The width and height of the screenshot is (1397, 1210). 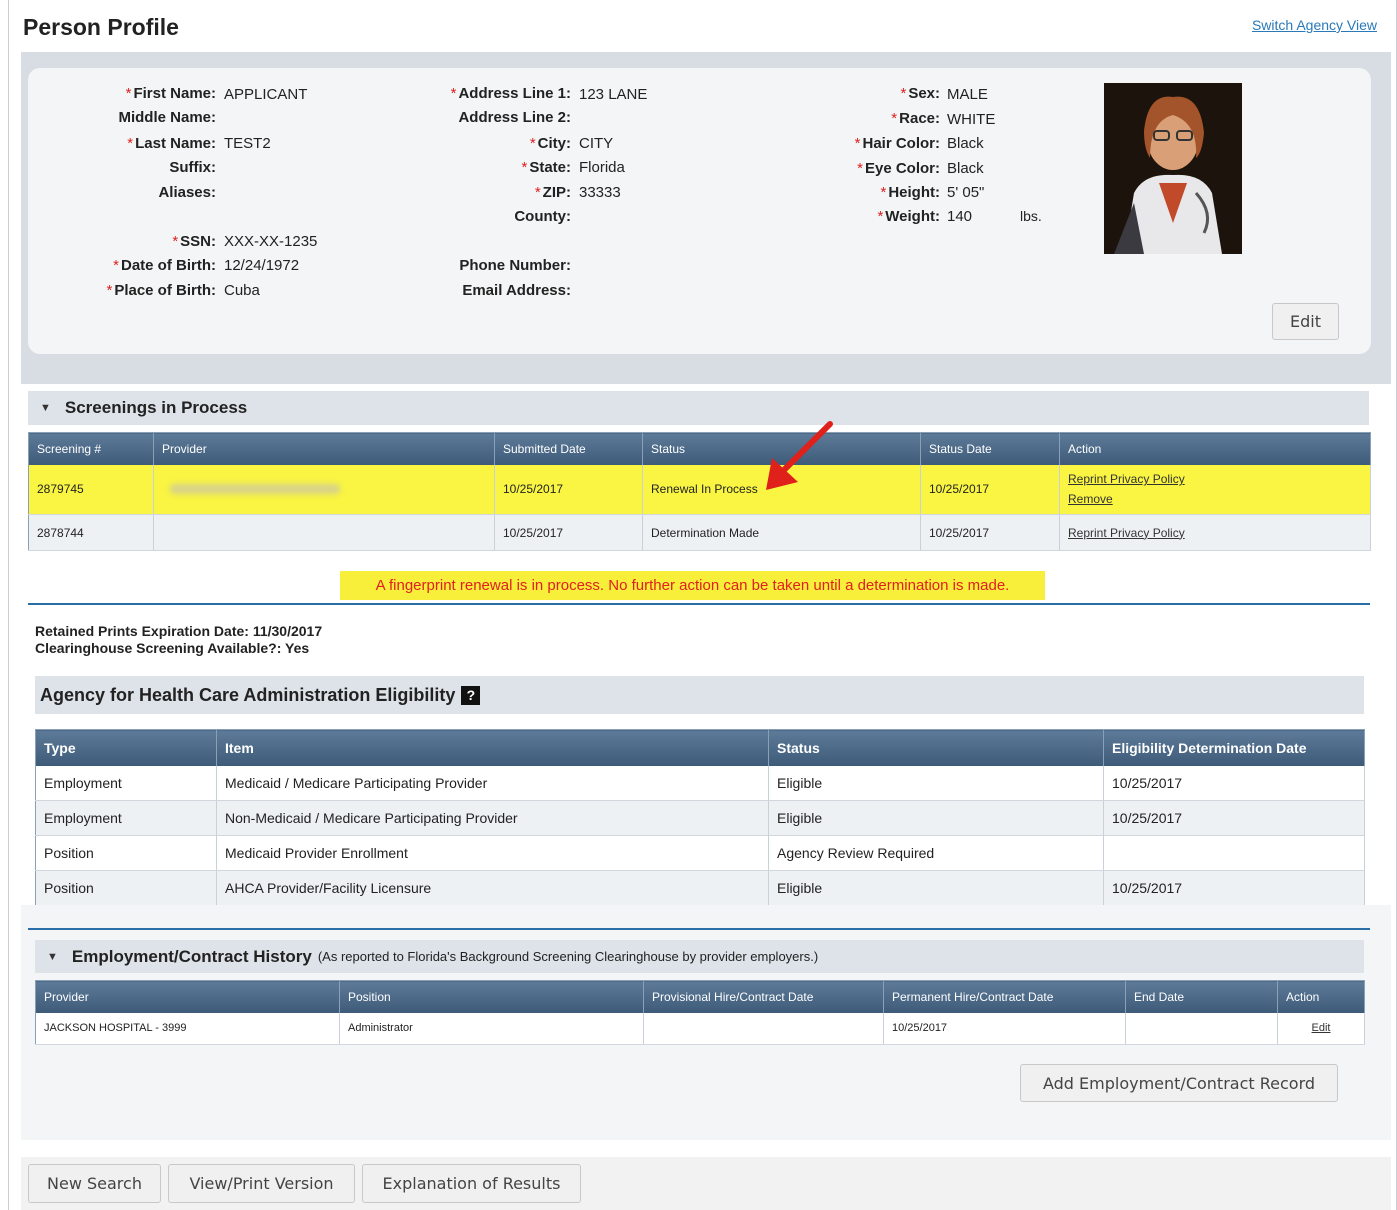 I want to click on col-end-date: End Date, so click(x=1201, y=996).